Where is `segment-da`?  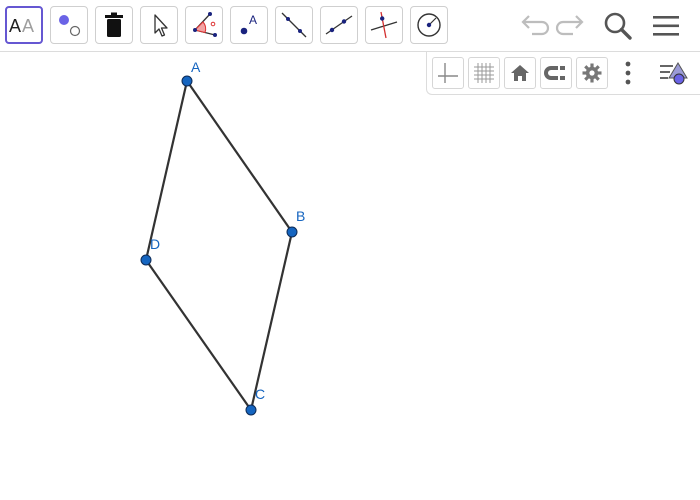 segment-da is located at coordinates (166, 170).